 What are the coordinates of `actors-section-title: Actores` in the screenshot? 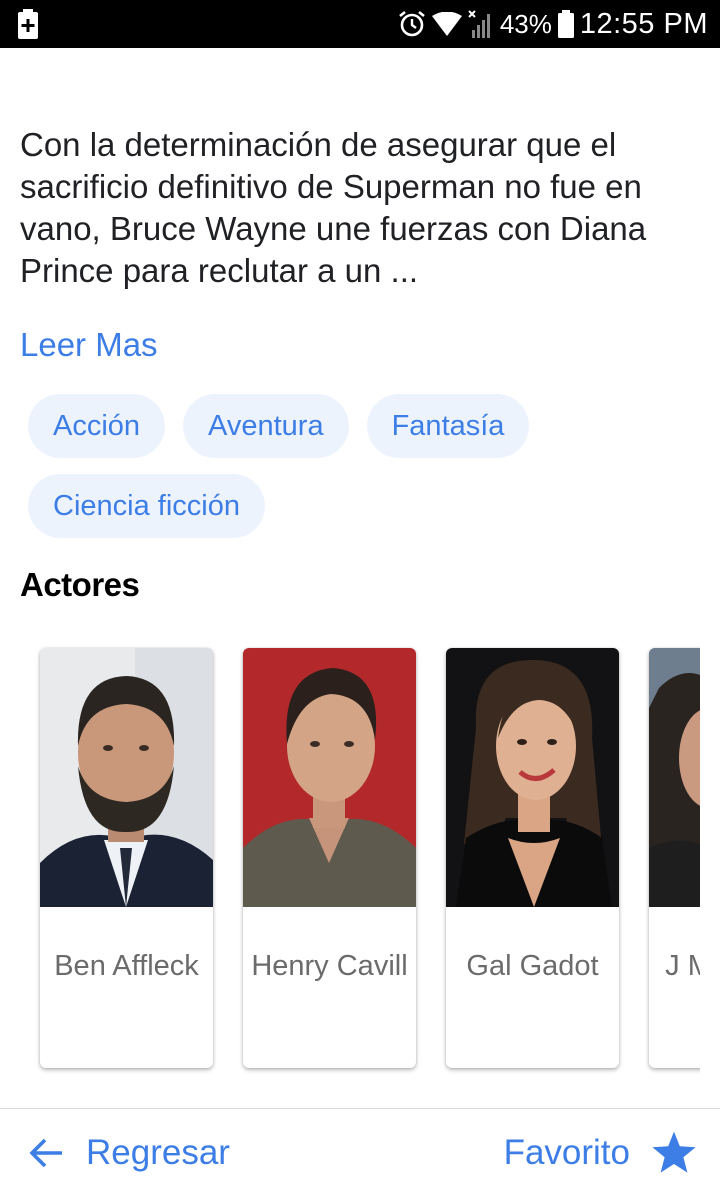 It's located at (80, 584).